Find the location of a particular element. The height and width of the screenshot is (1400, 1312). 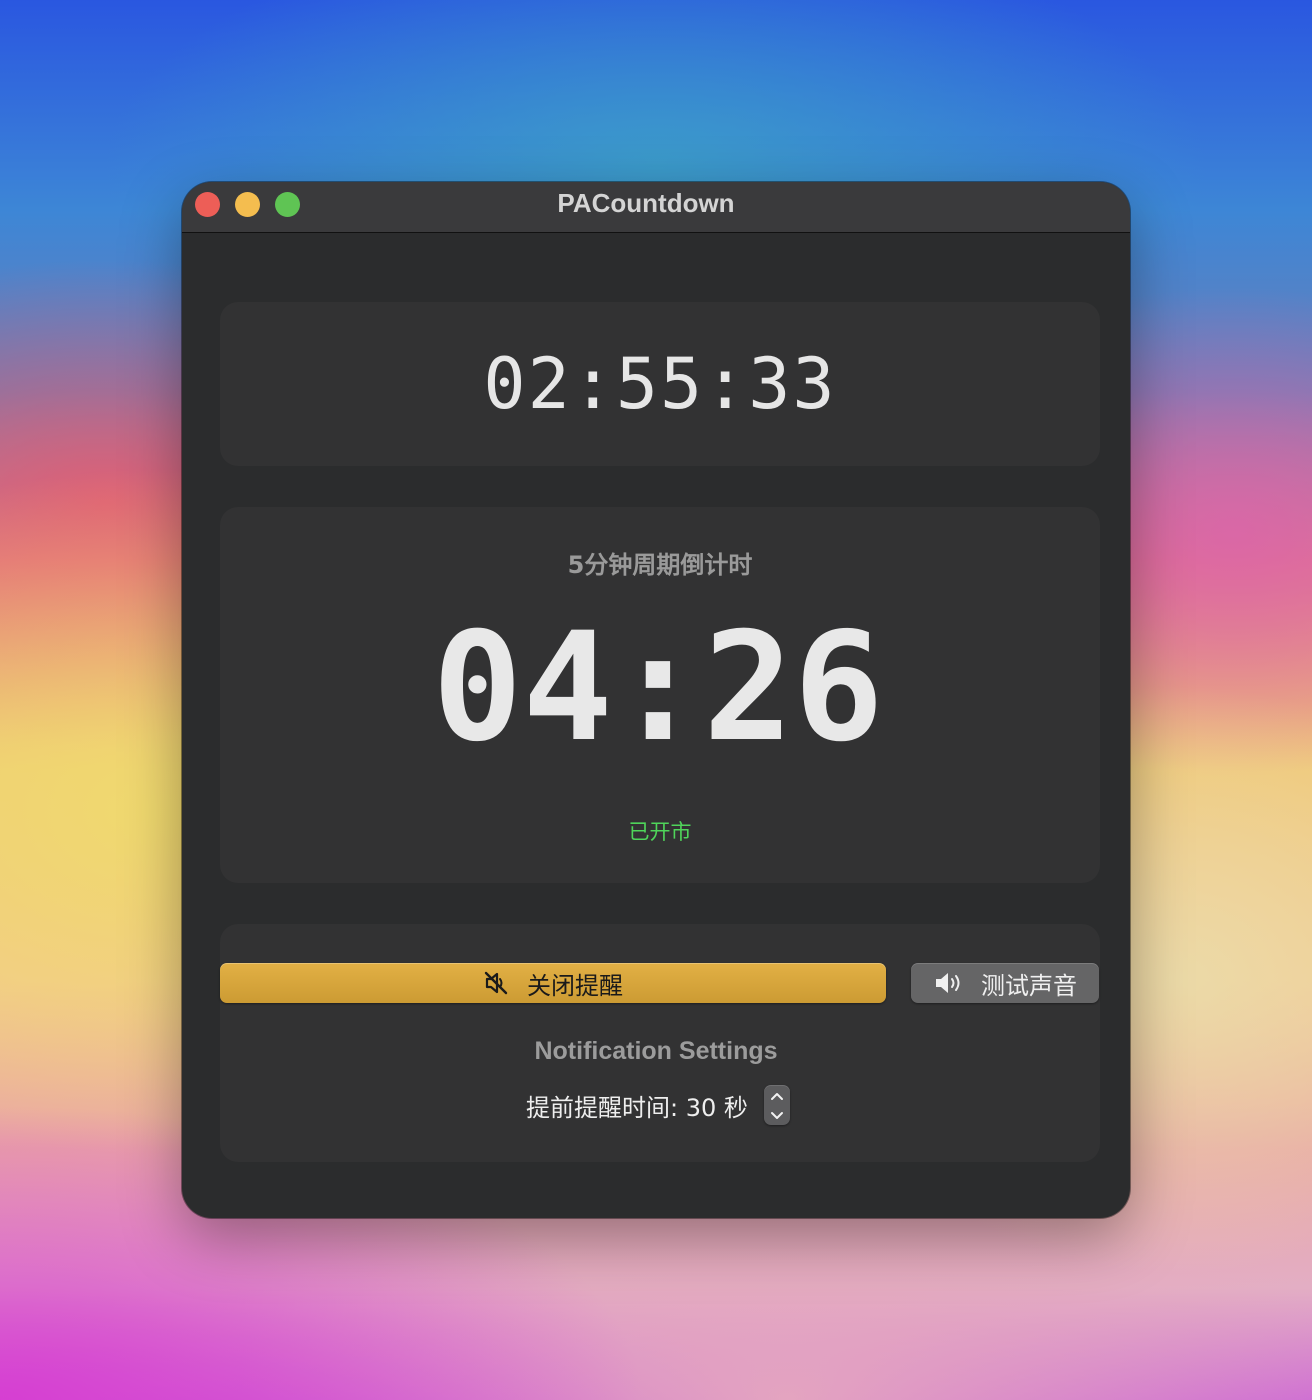

cycle-countdown: 04:26 is located at coordinates (658, 688).